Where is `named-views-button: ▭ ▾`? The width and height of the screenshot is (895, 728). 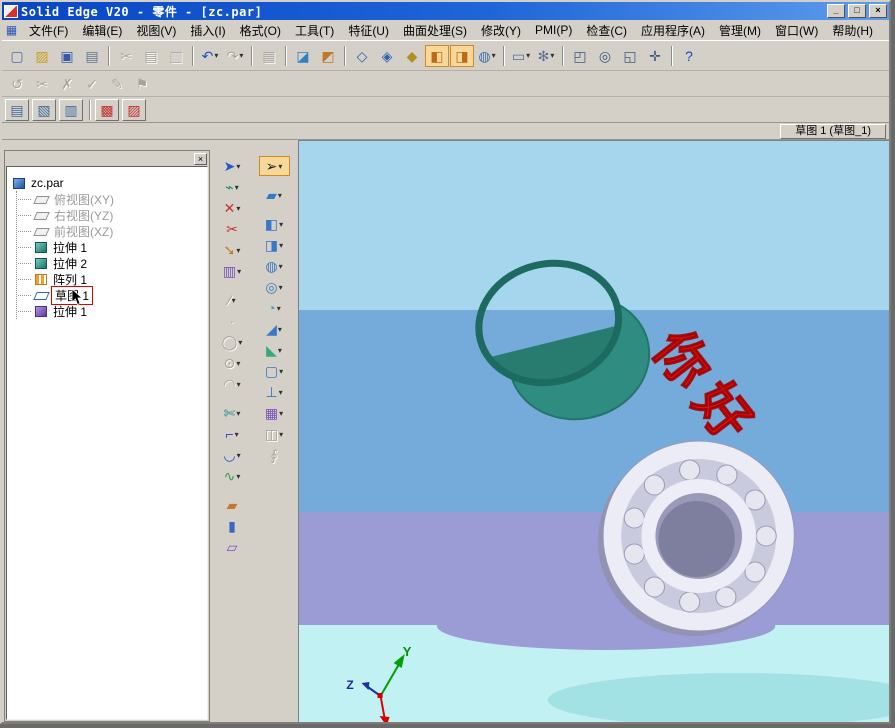
named-views-button: ▭ ▾ is located at coordinates (521, 56).